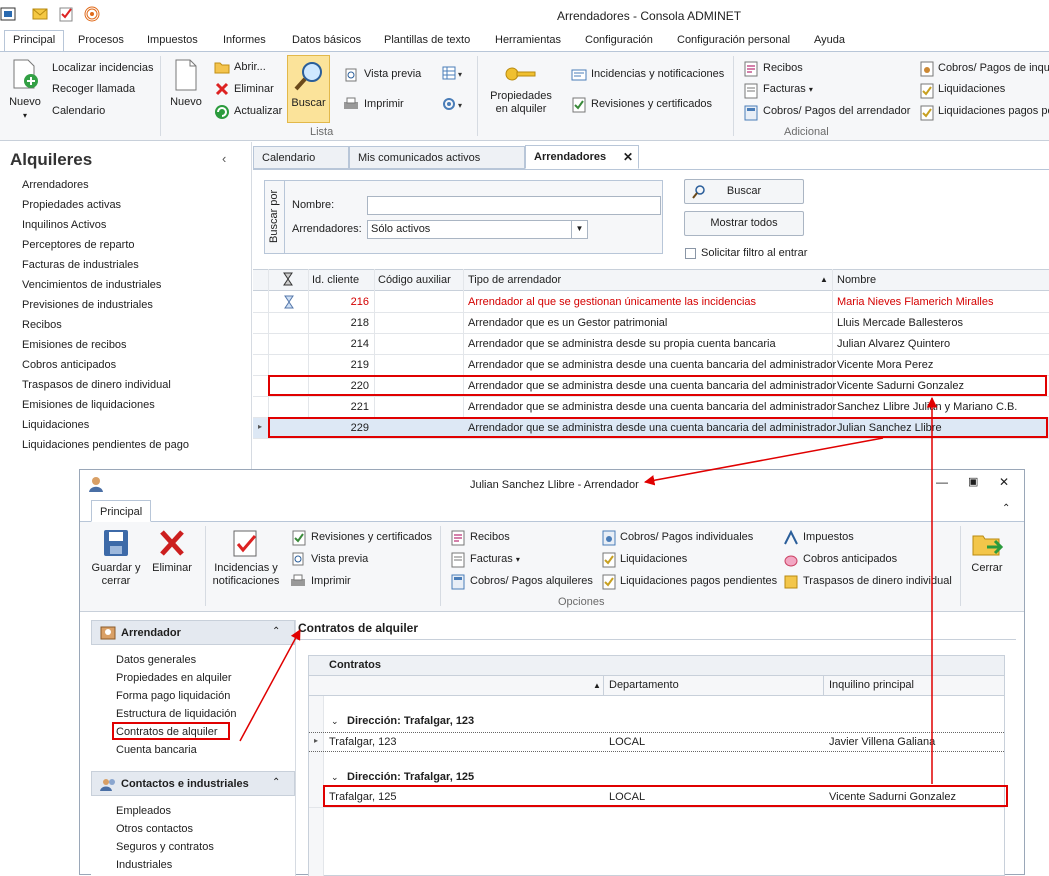 This screenshot has height=876, width=1049. I want to click on dialog-cobros-anticipados-button: Cobros anticipados, so click(850, 559).